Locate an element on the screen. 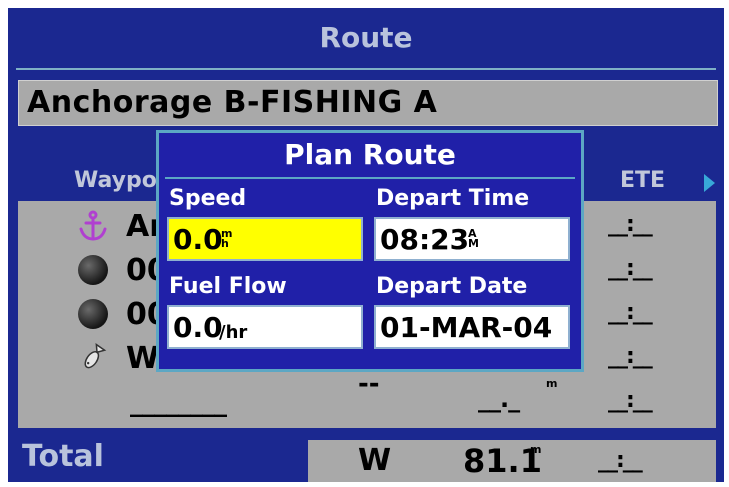 The image size is (729, 487). fuel-flow-field: 0.0 /hr is located at coordinates (265, 327).